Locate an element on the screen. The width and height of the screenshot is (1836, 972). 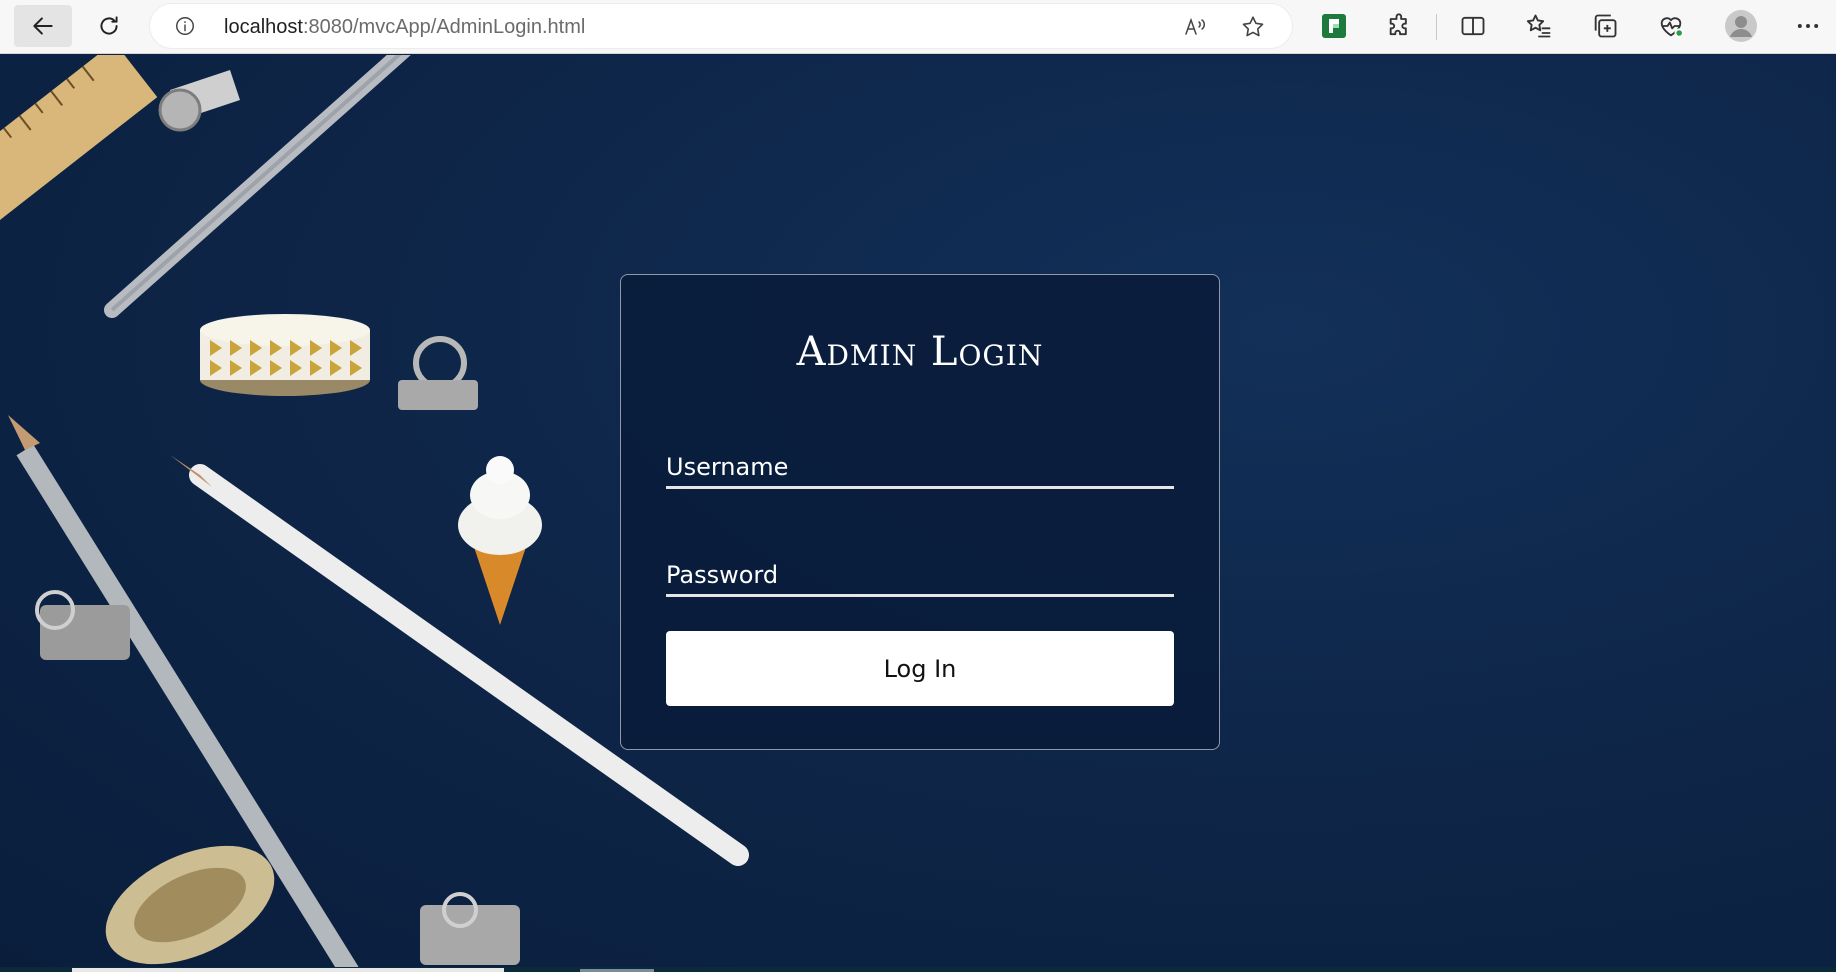
login-button: Log In is located at coordinates (920, 668).